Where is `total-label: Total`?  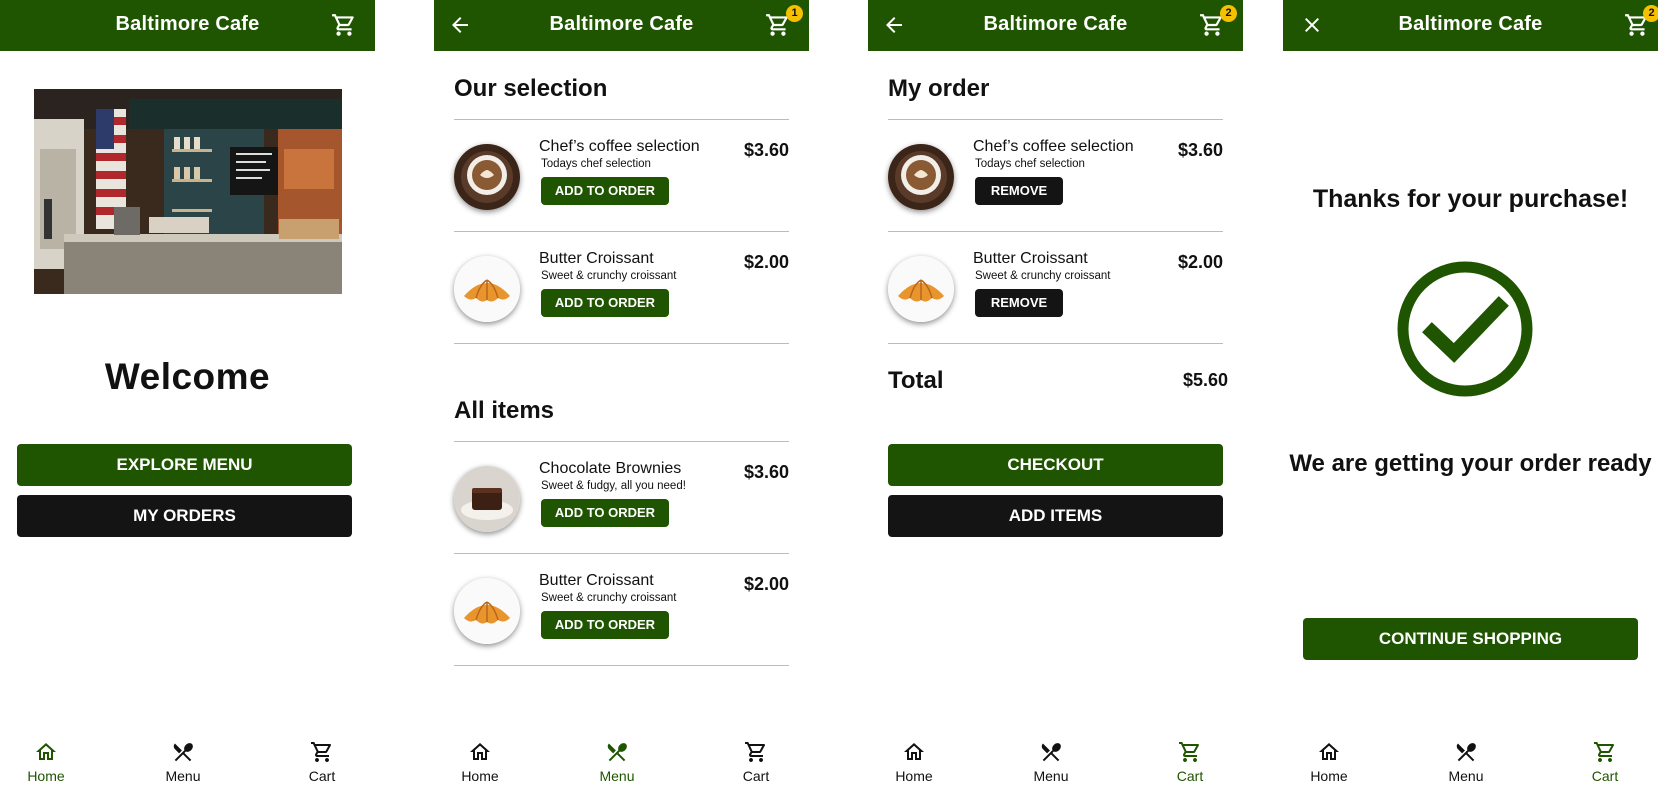
total-label: Total is located at coordinates (916, 380).